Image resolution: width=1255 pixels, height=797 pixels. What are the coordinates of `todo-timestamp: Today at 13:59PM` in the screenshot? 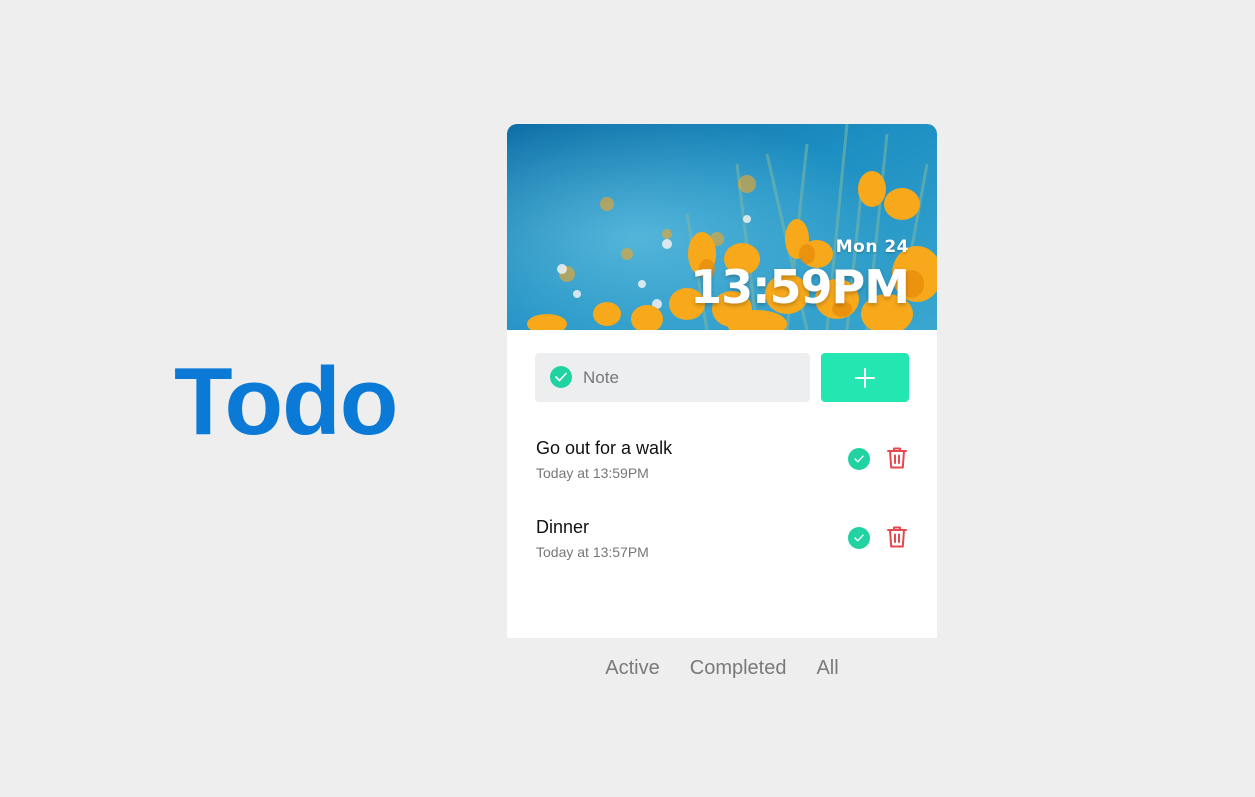 It's located at (592, 473).